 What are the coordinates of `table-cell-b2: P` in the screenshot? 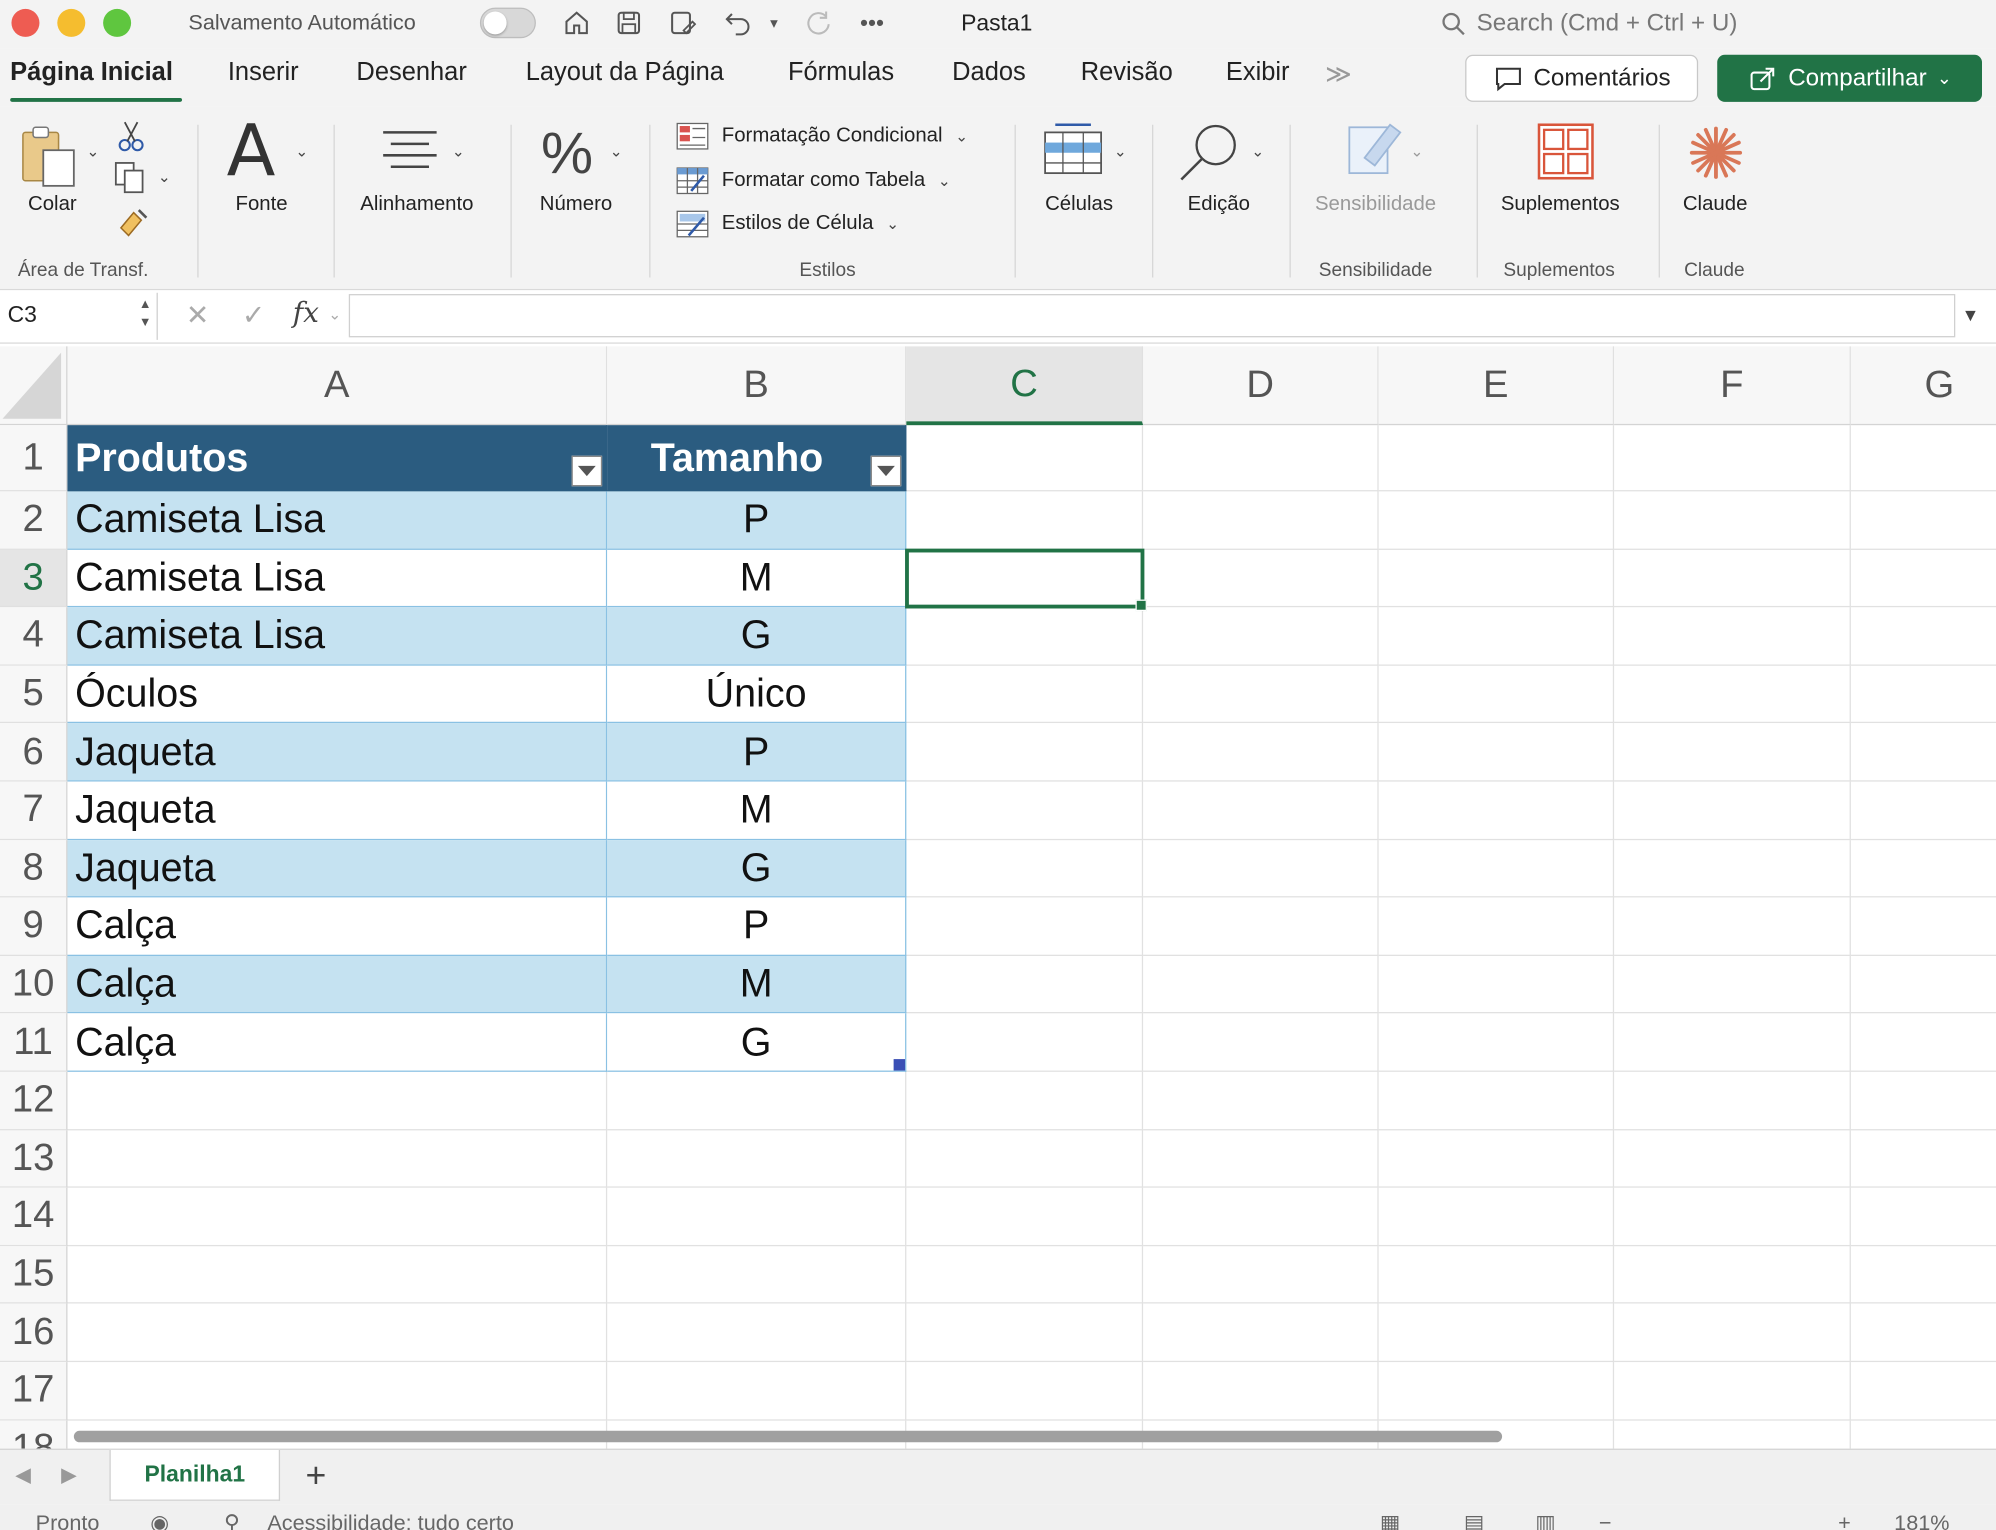 It's located at (757, 520).